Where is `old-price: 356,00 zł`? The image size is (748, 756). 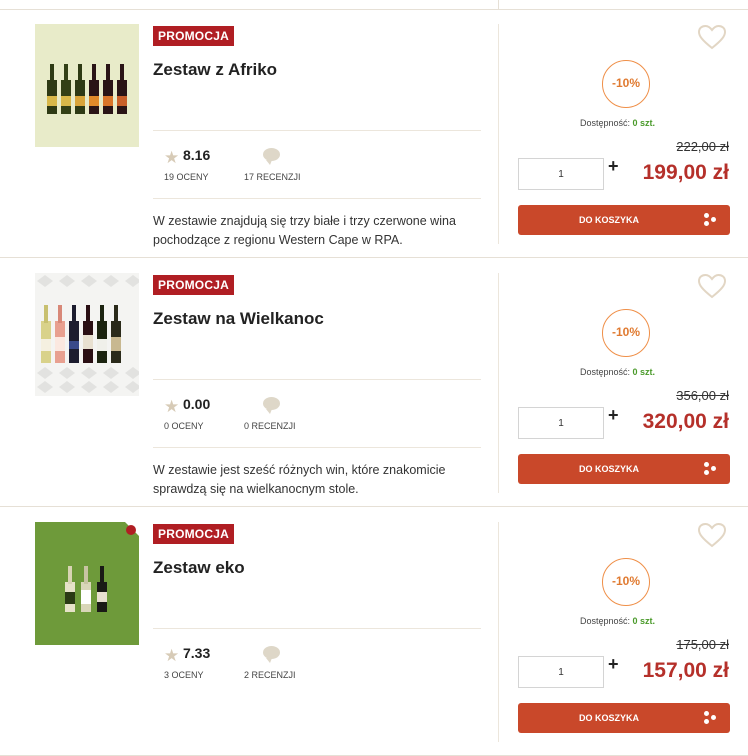
old-price: 356,00 zł is located at coordinates (702, 395).